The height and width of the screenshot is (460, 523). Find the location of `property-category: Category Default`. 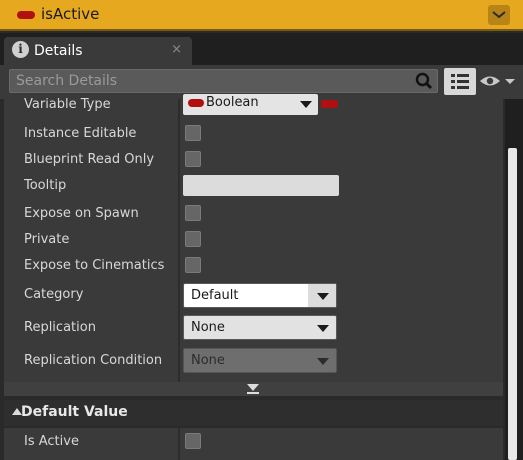

property-category: Category Default is located at coordinates (253, 296).